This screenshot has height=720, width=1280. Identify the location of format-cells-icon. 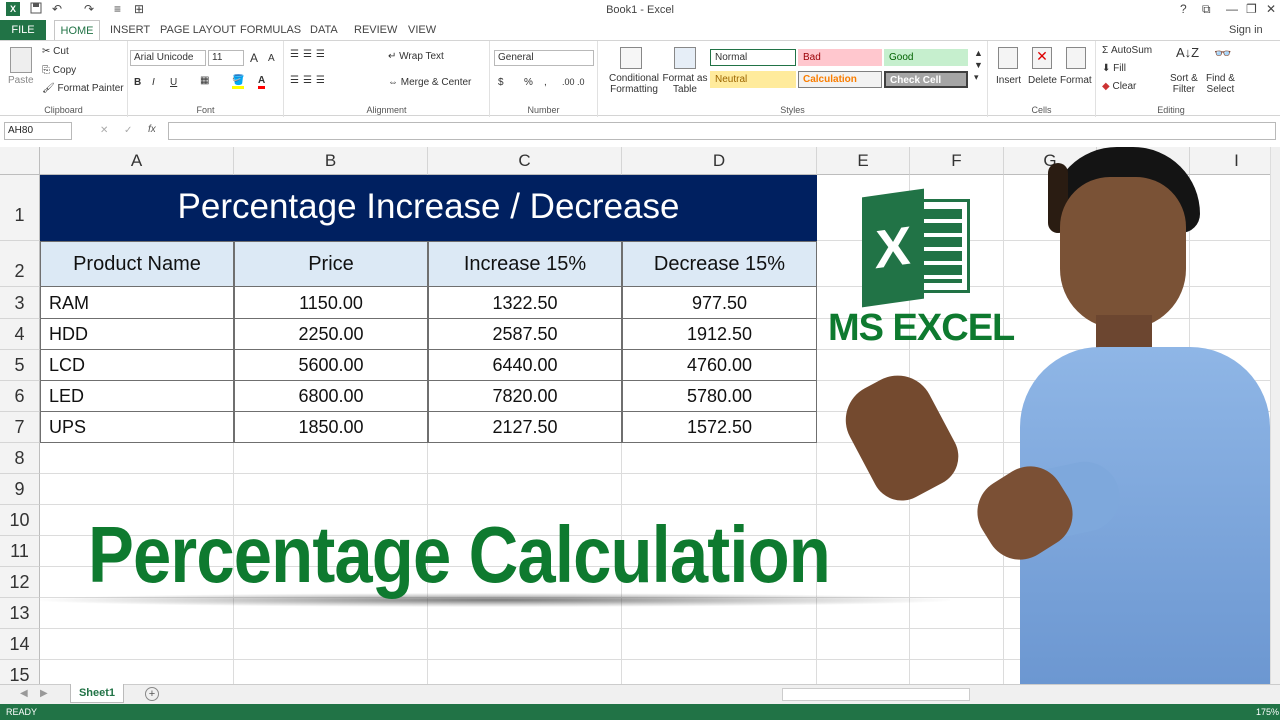
(1076, 58).